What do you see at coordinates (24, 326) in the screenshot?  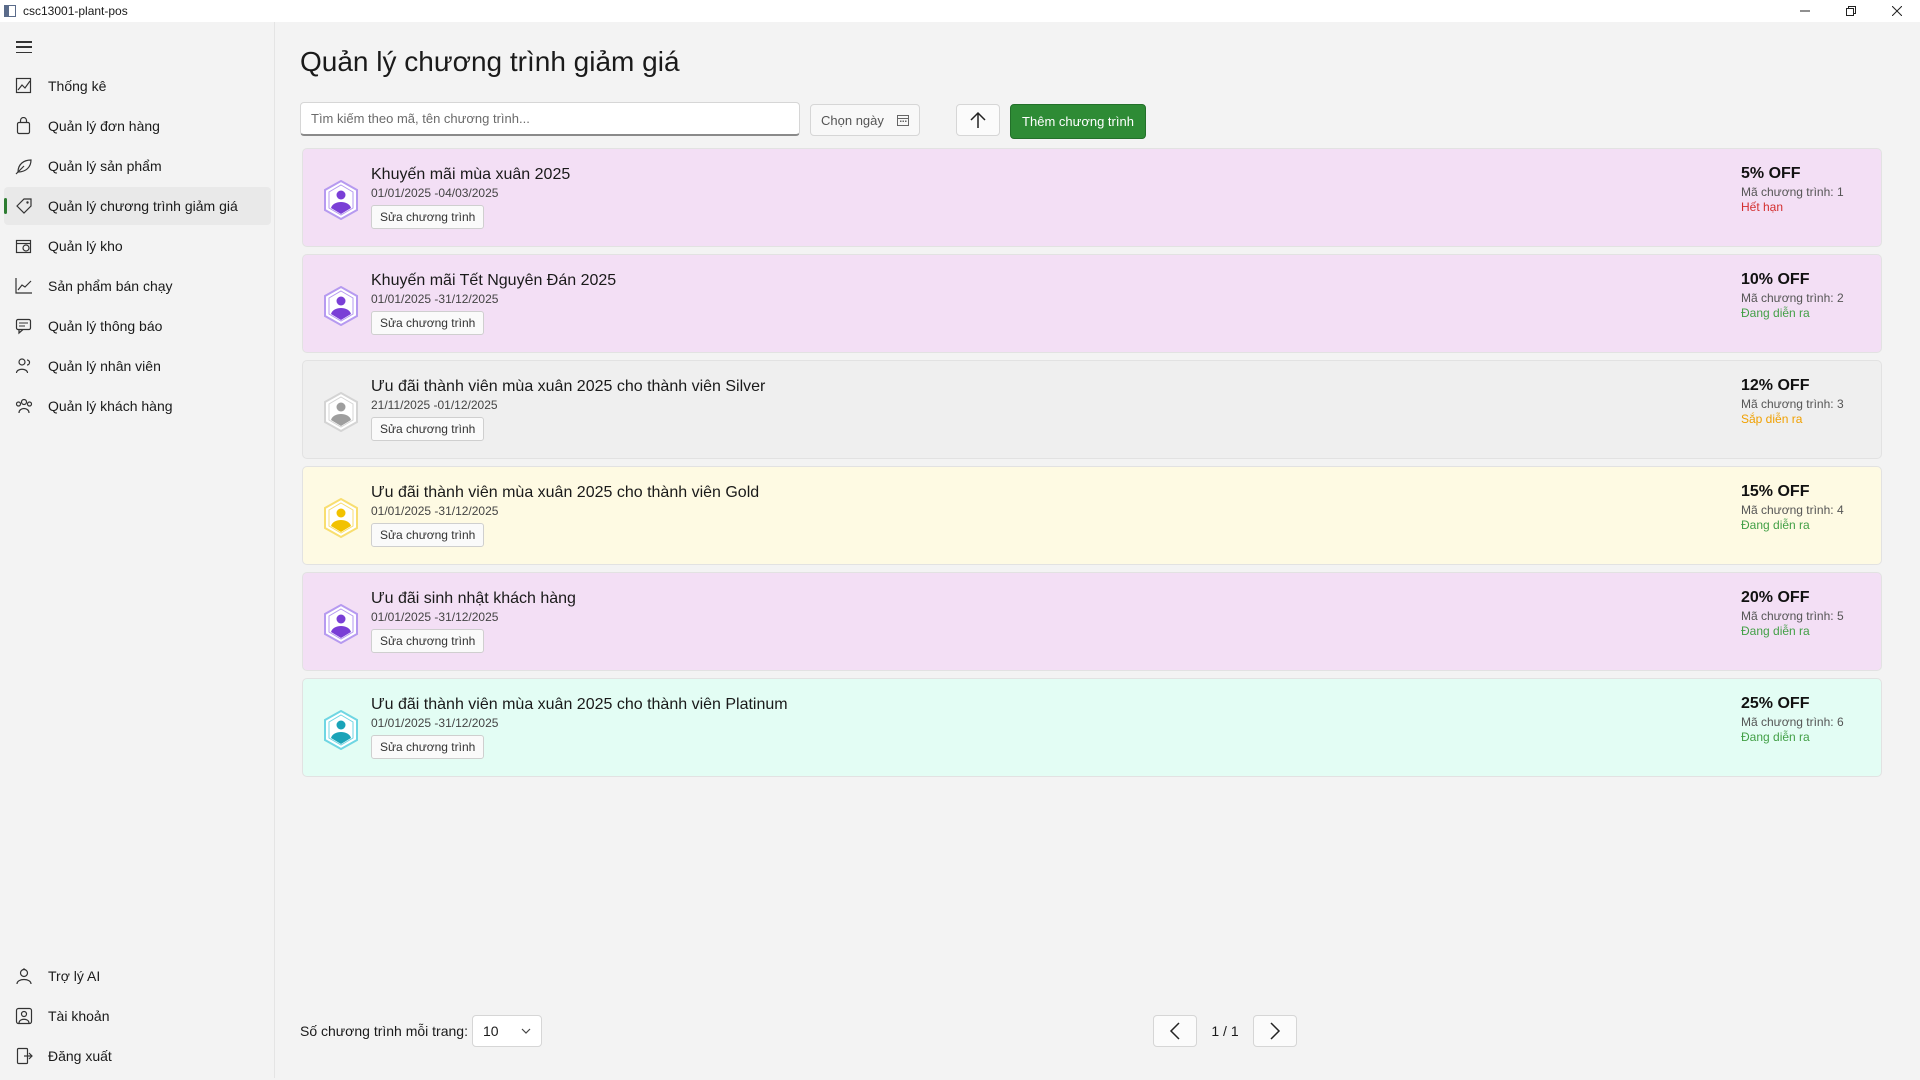 I see `message-icon` at bounding box center [24, 326].